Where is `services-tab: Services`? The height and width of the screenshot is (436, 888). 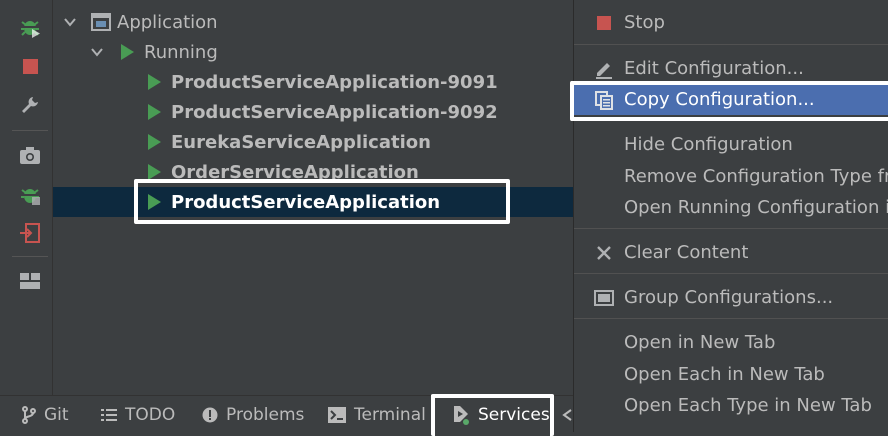
services-tab: Services is located at coordinates (500, 414).